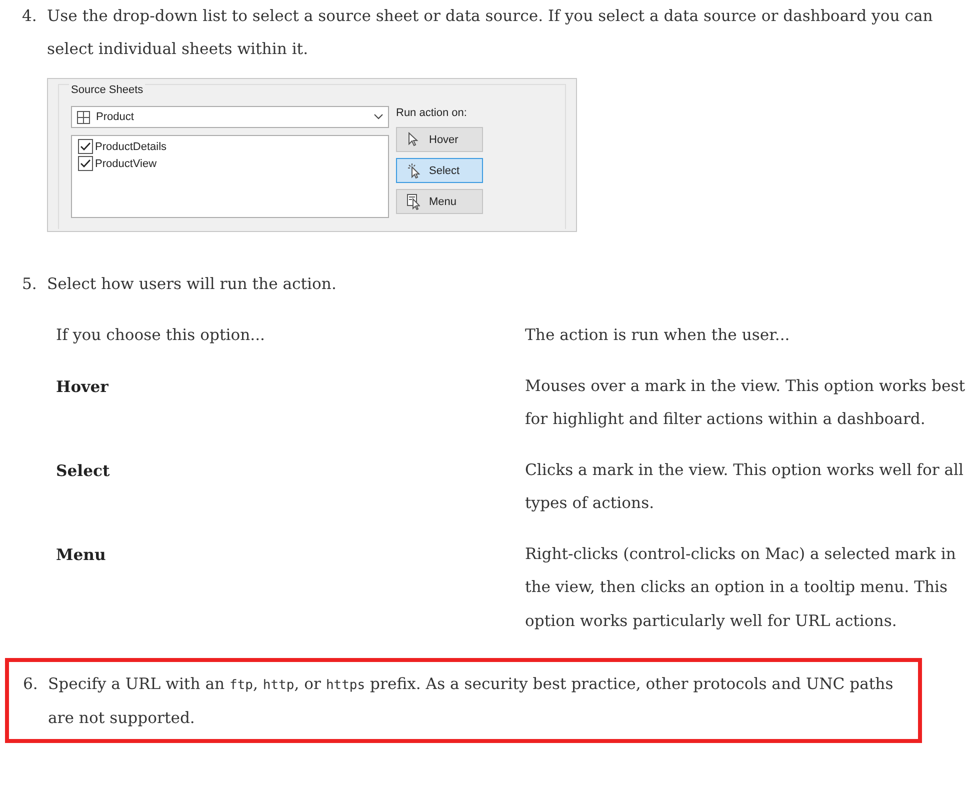 This screenshot has height=807, width=974. I want to click on run-action-button: Select, so click(439, 170).